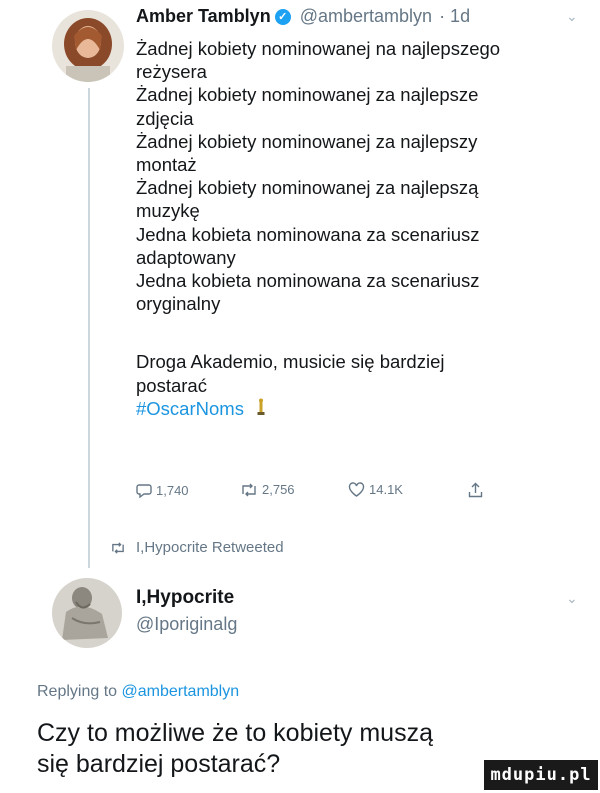 The height and width of the screenshot is (793, 600). Describe the element at coordinates (172, 490) in the screenshot. I see `reply-count: 1,740` at that location.